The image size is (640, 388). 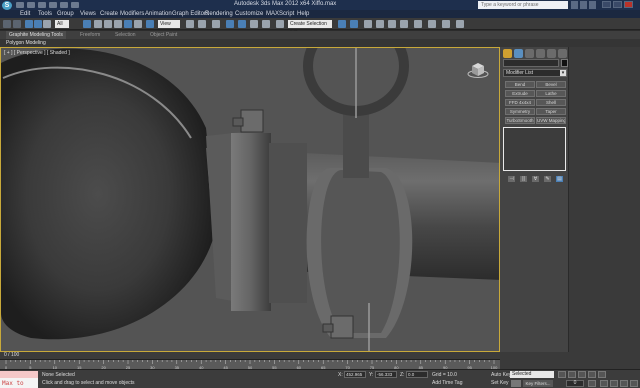 What do you see at coordinates (158, 14) in the screenshot?
I see `menu-animation: Animation` at bounding box center [158, 14].